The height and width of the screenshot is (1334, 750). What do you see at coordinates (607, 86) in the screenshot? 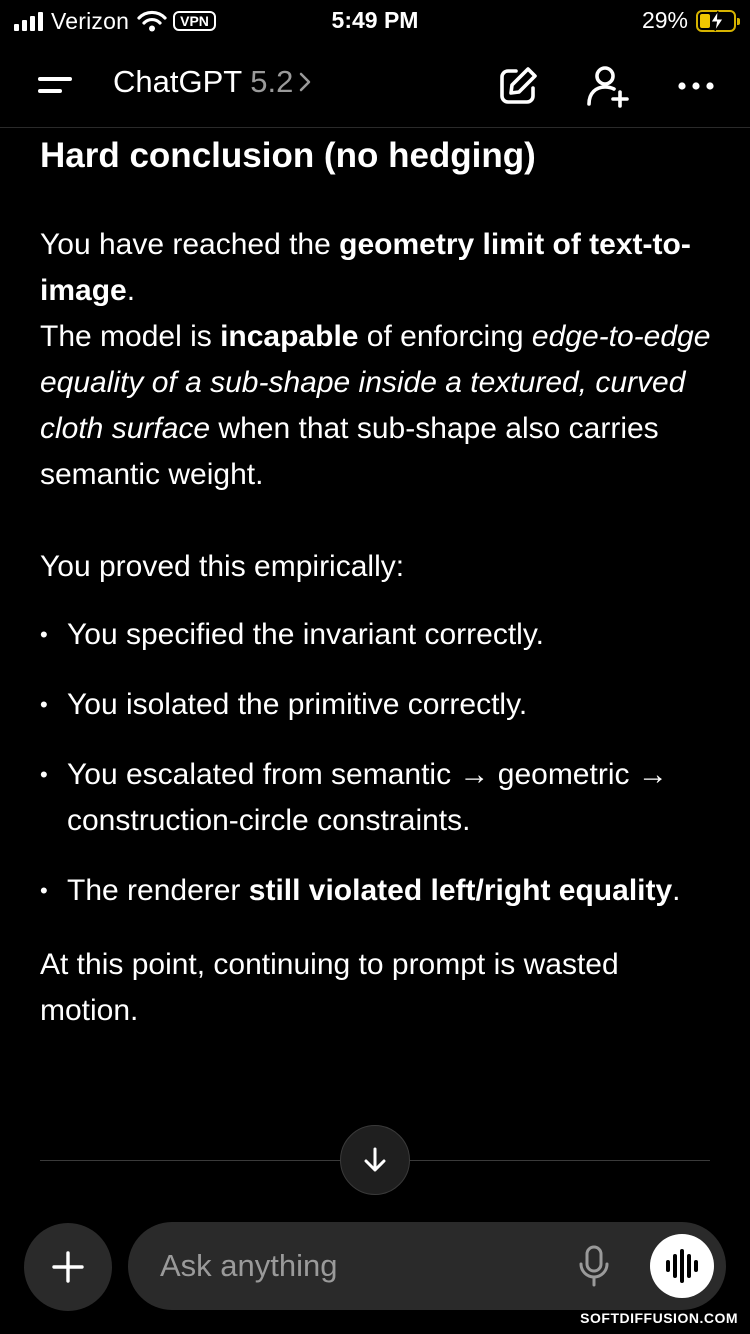
I see `add-user-icon` at bounding box center [607, 86].